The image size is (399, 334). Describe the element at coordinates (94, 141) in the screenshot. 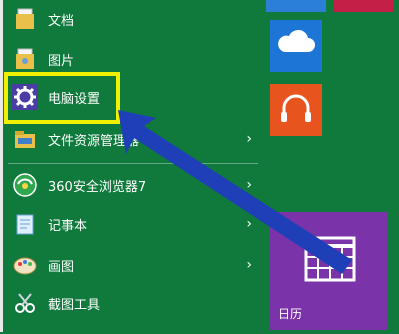

I see `menu-item-label: 文件资源管理器` at that location.